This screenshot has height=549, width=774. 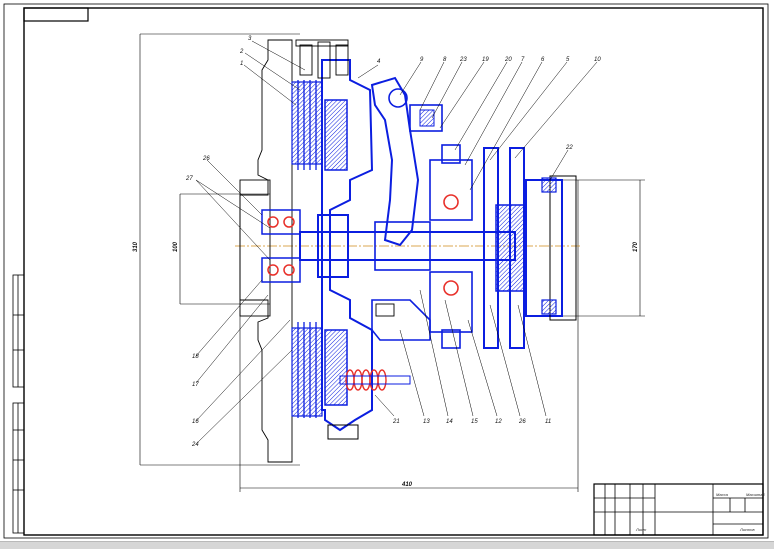 What do you see at coordinates (307, 372) in the screenshot?
I see `disc-pack-bottom` at bounding box center [307, 372].